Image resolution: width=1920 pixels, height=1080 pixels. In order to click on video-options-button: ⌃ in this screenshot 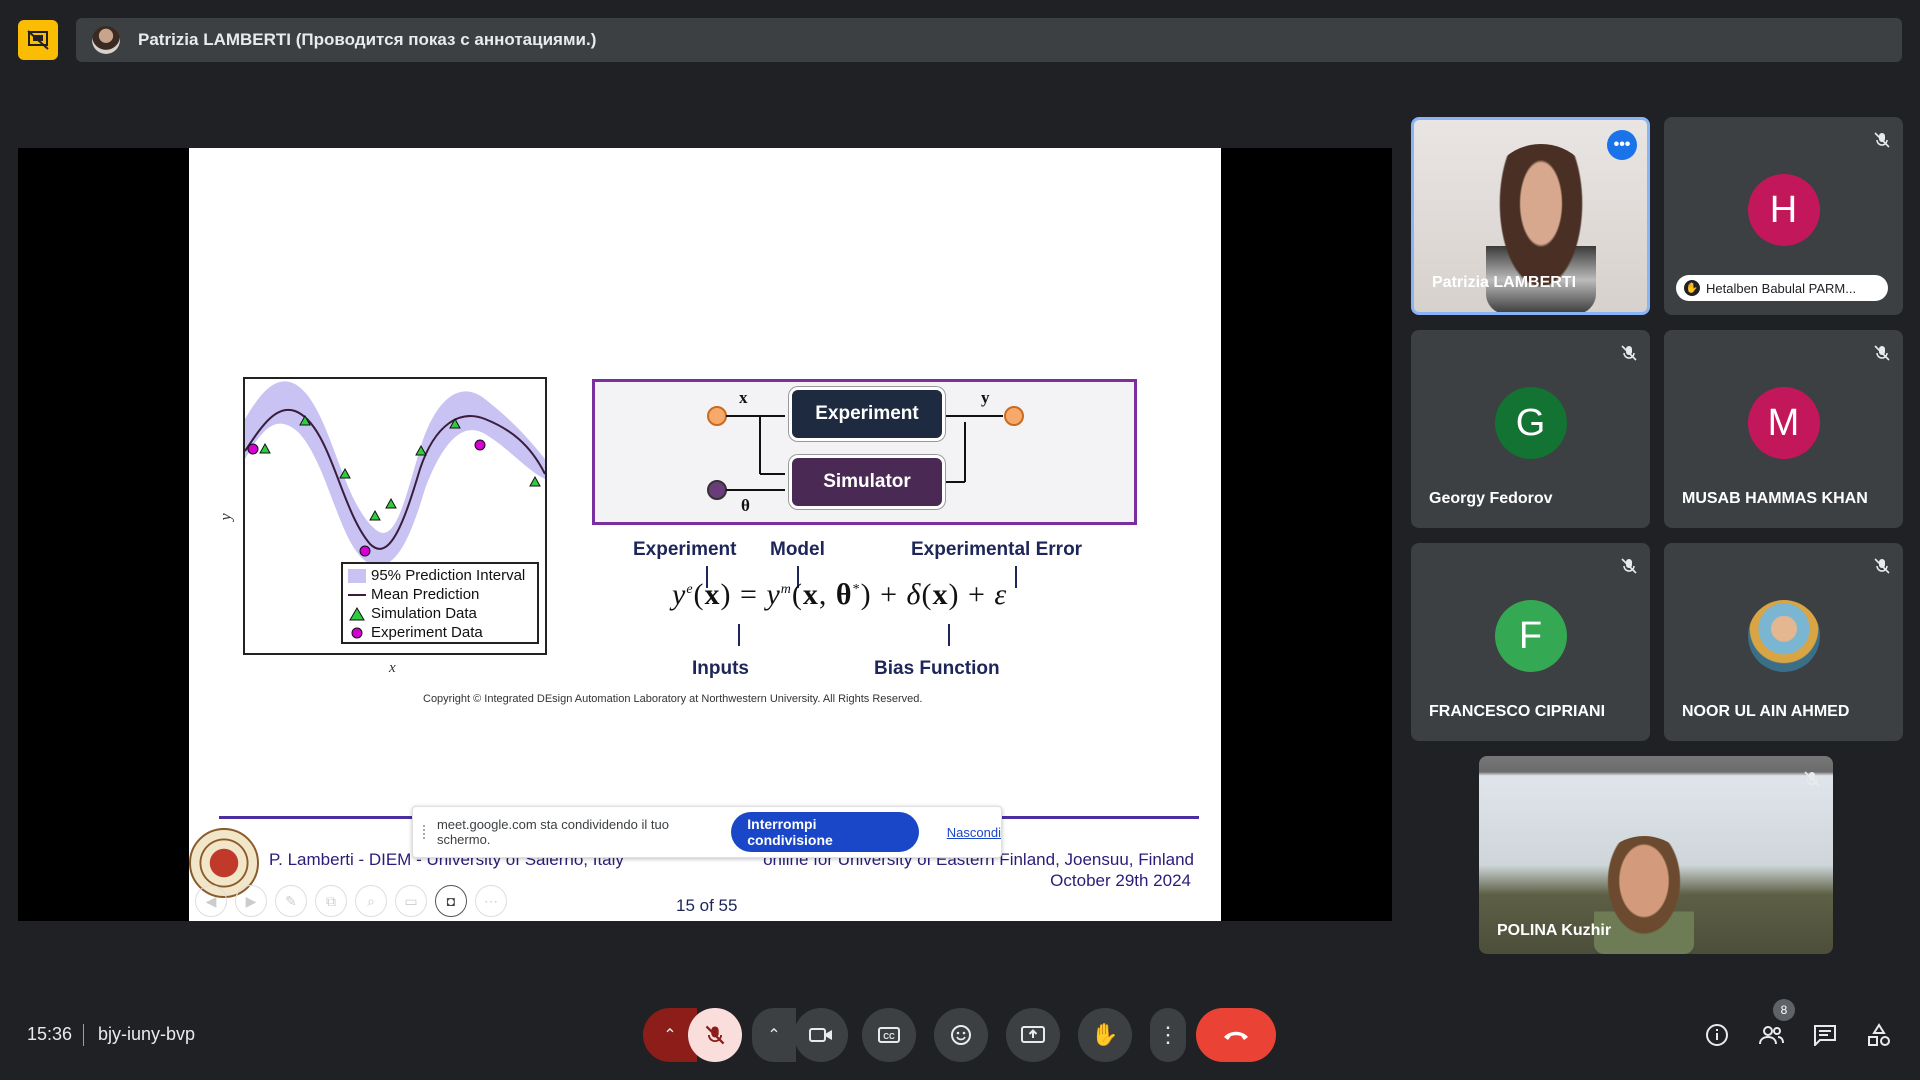, I will do `click(774, 1035)`.